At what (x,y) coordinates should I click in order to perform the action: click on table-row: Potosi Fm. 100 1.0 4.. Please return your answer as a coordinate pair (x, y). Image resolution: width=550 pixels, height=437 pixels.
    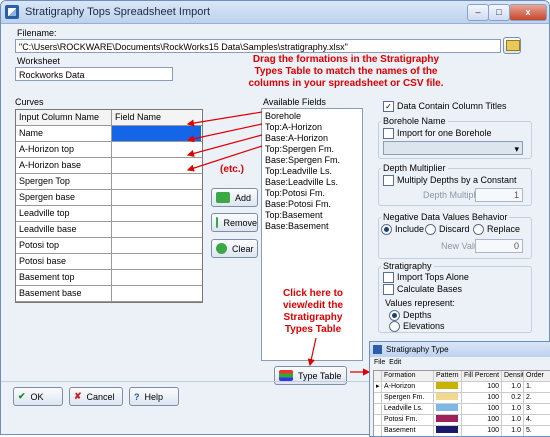
    Looking at the image, I should click on (462, 420).